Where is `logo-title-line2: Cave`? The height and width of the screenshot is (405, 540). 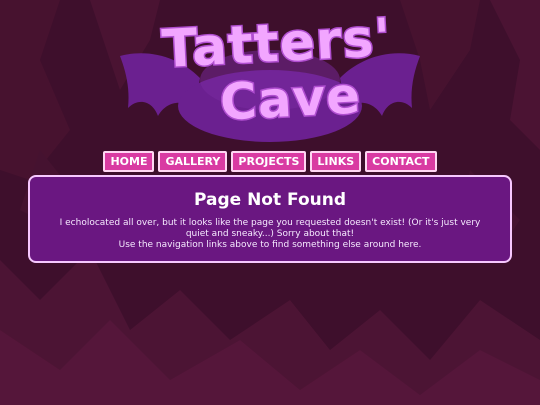
logo-title-line2: Cave is located at coordinates (290, 99).